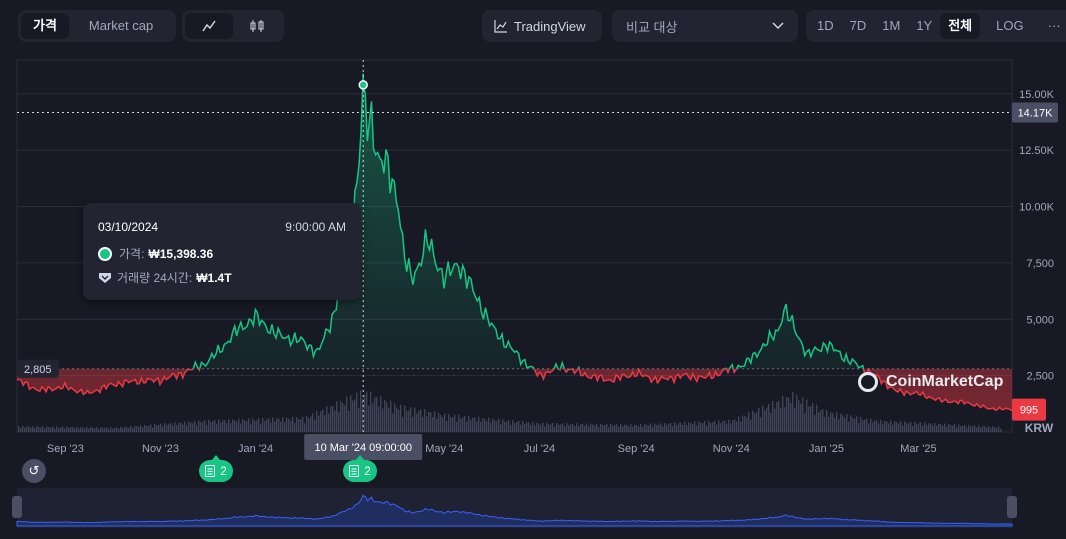 The width and height of the screenshot is (1066, 539). I want to click on range-1m: 1M, so click(891, 26).